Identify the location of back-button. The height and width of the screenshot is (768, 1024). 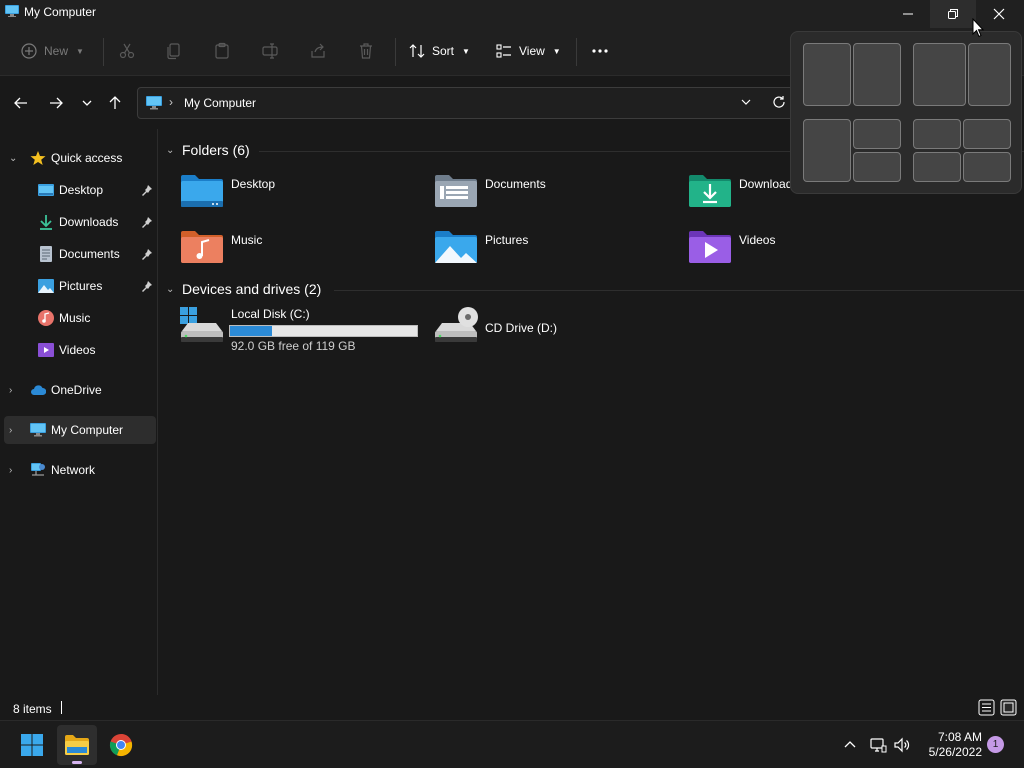
(21, 103).